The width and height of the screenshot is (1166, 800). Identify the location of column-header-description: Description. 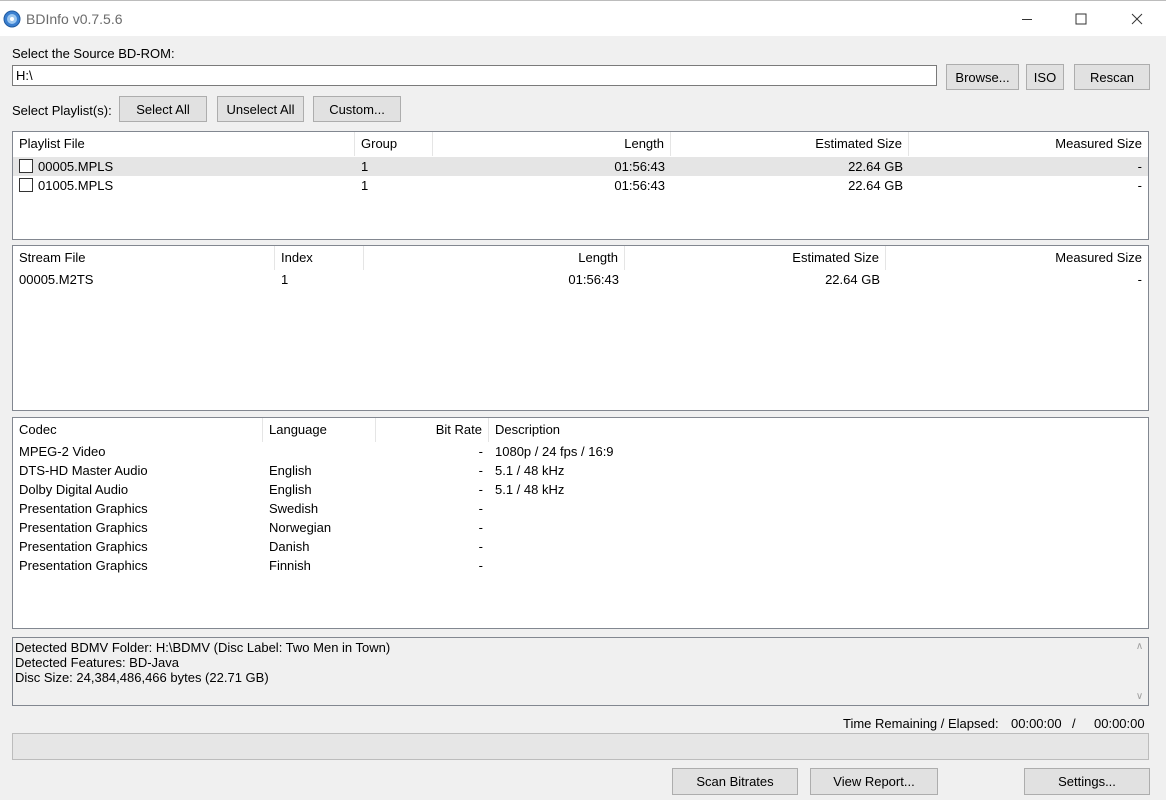
(818, 430).